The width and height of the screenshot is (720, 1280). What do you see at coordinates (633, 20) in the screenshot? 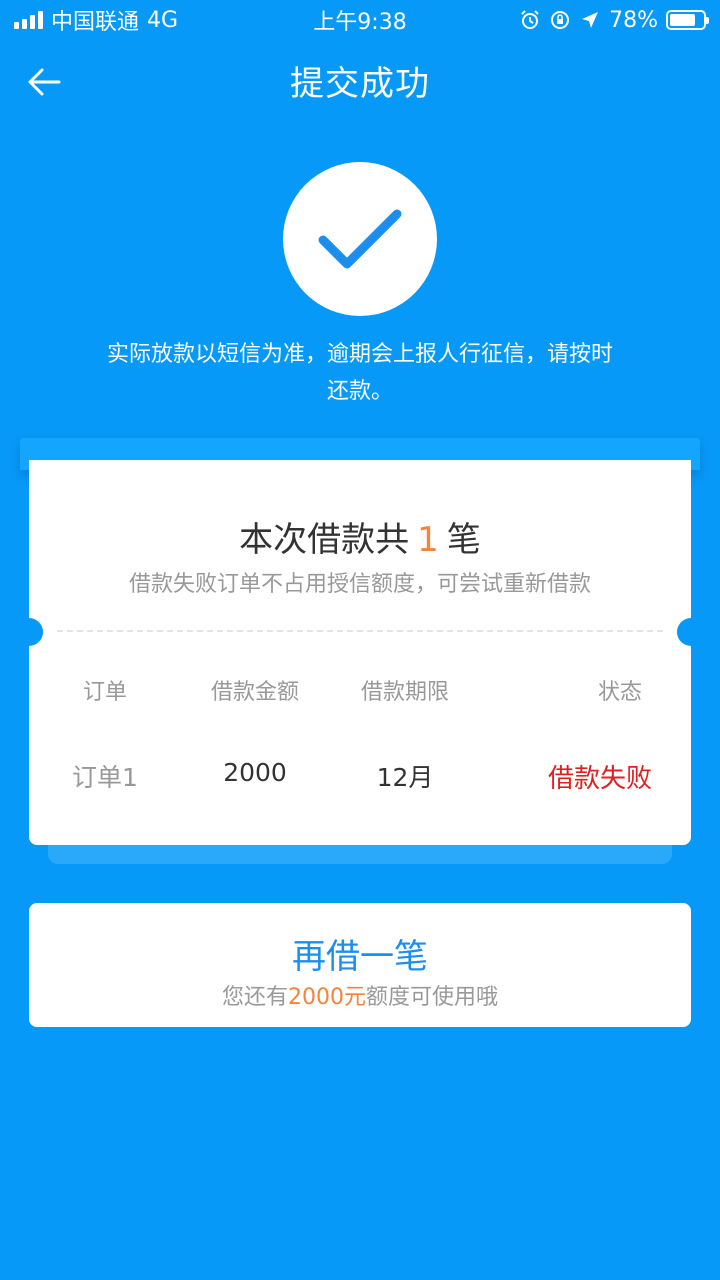
I see `battery-percent: 78%` at bounding box center [633, 20].